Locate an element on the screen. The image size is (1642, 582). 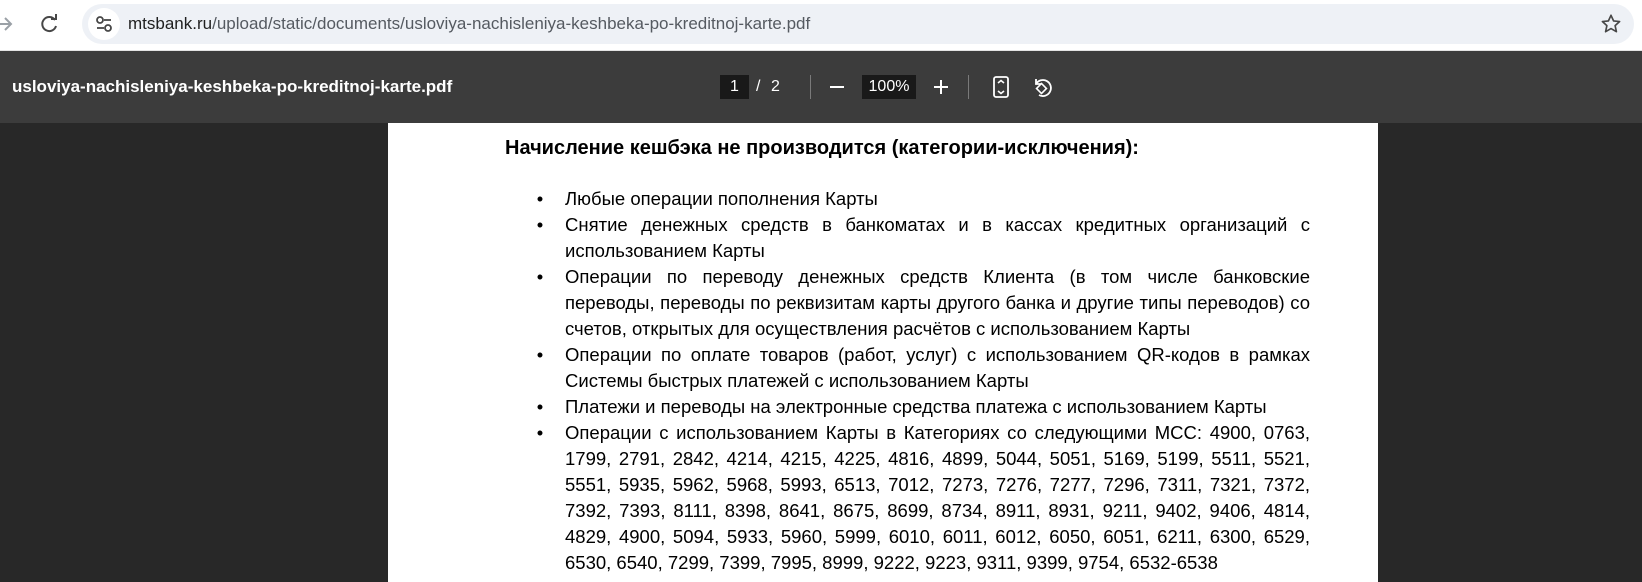
bookmark-star-icon is located at coordinates (1611, 24).